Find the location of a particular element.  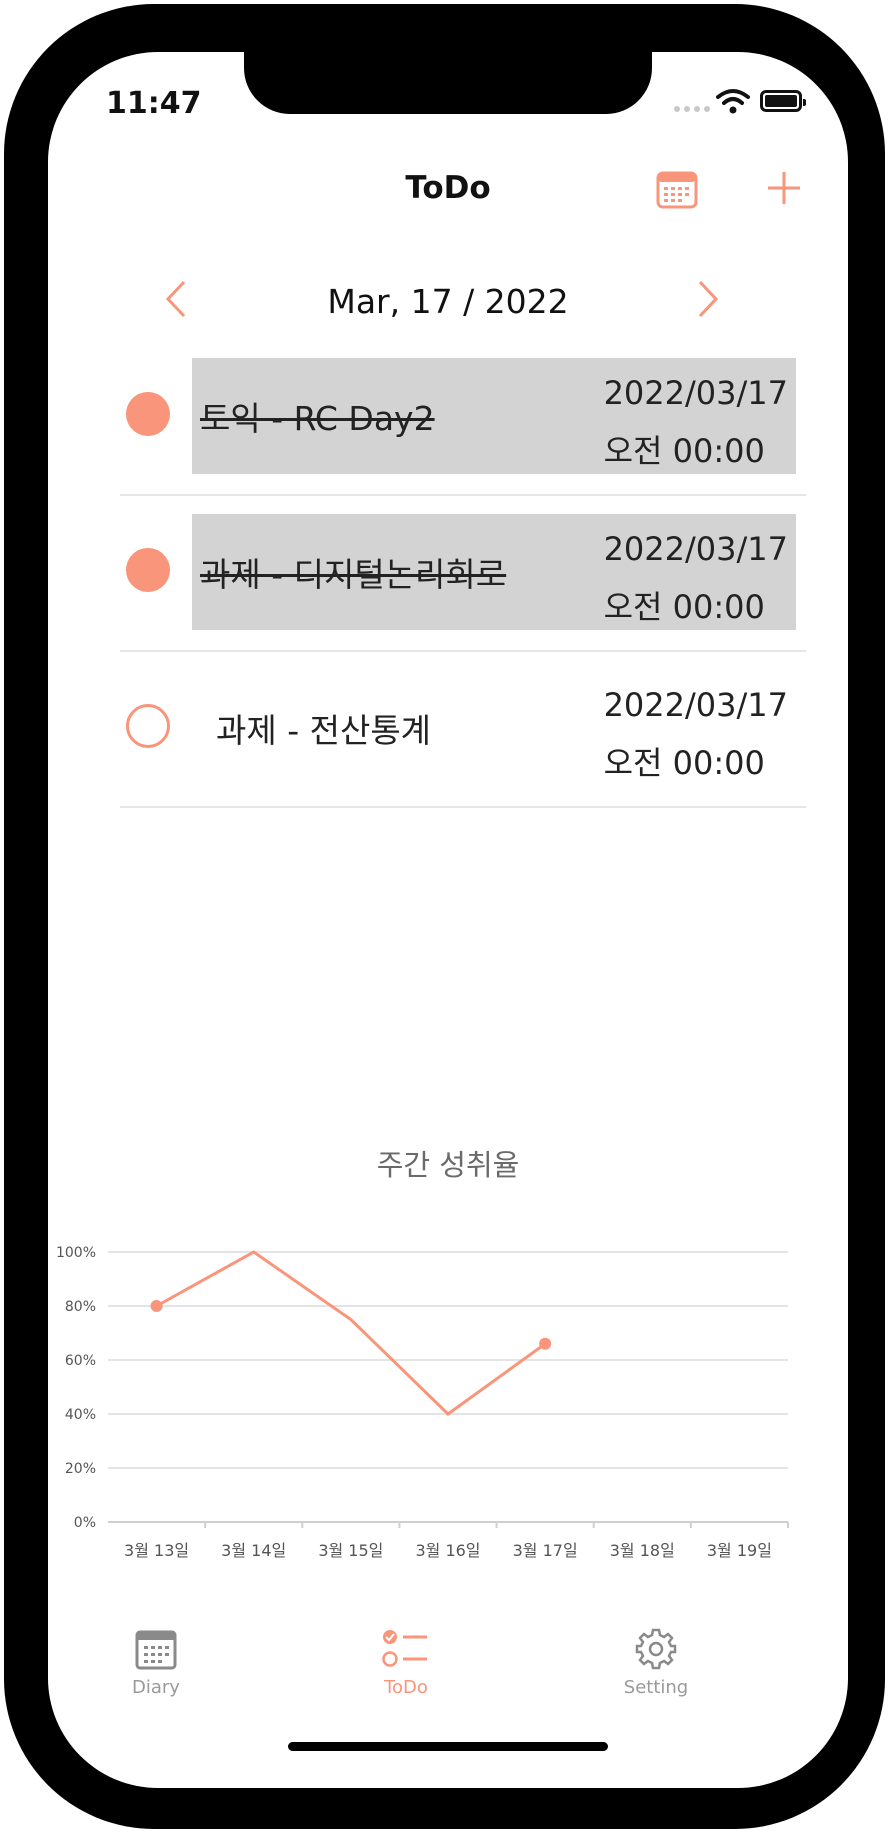

y-tick-label: 100% is located at coordinates (76, 1253).